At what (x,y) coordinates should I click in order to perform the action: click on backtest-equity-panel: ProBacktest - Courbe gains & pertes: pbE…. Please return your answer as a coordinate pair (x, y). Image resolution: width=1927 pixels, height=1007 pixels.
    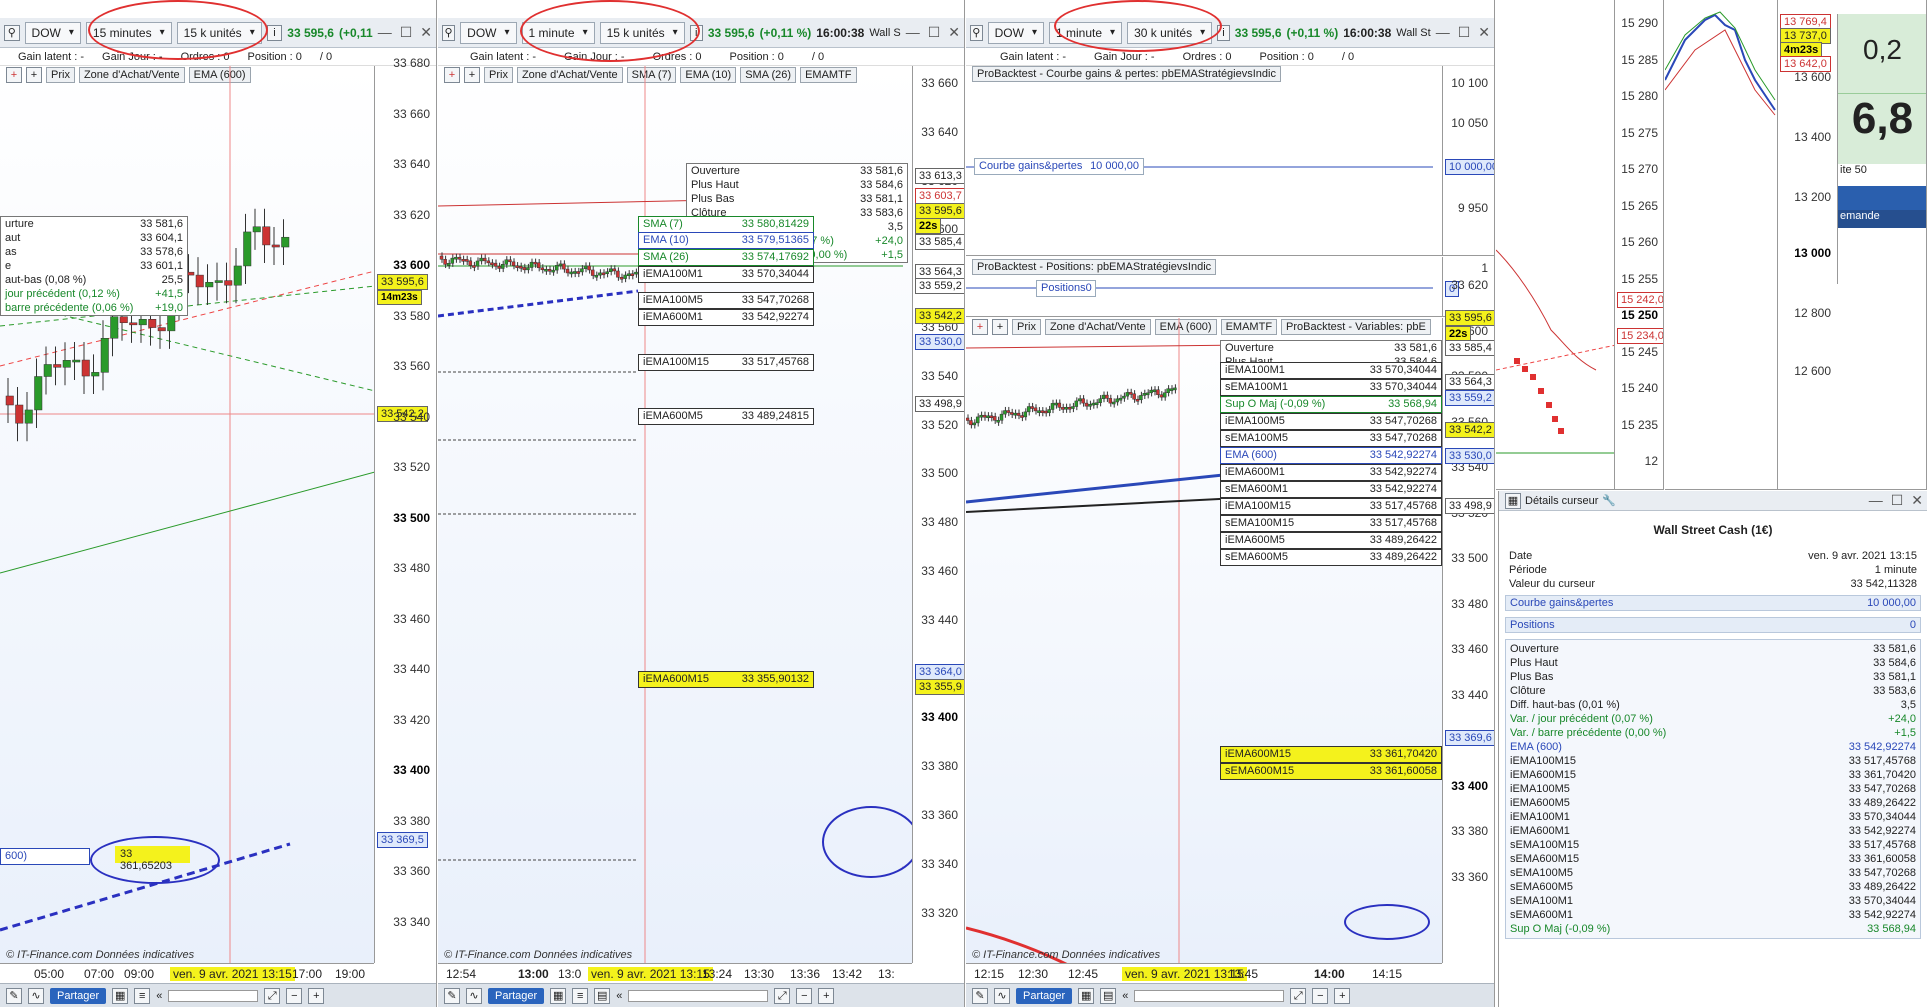
    Looking at the image, I should click on (1230, 161).